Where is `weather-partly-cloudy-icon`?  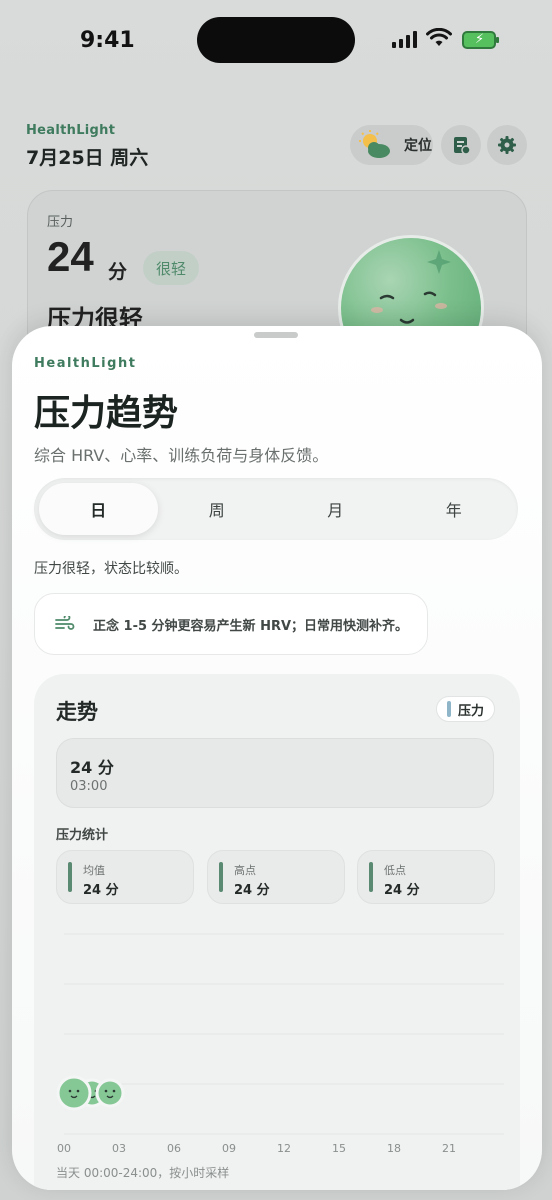 weather-partly-cloudy-icon is located at coordinates (374, 144).